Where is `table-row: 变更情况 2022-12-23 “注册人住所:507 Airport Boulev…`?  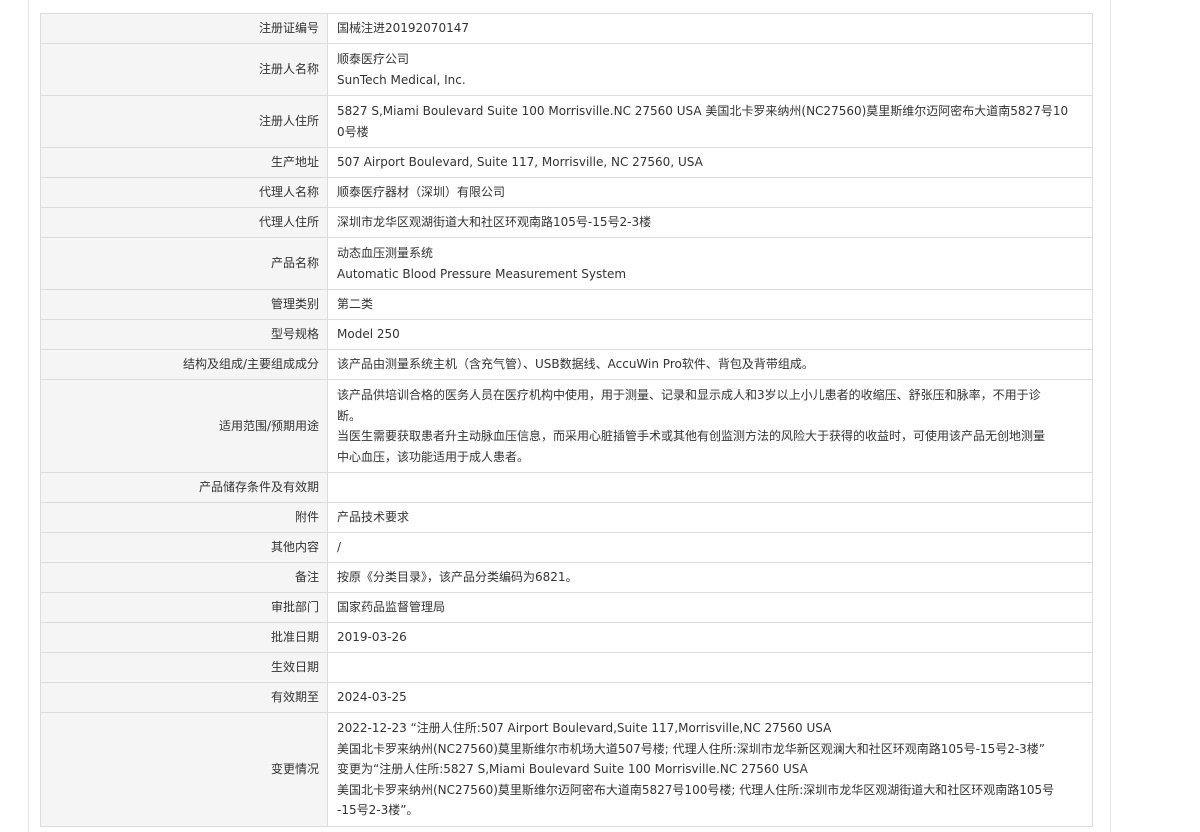
table-row: 变更情况 2022-12-23 “注册人住所:507 Airport Boulev… is located at coordinates (566, 769).